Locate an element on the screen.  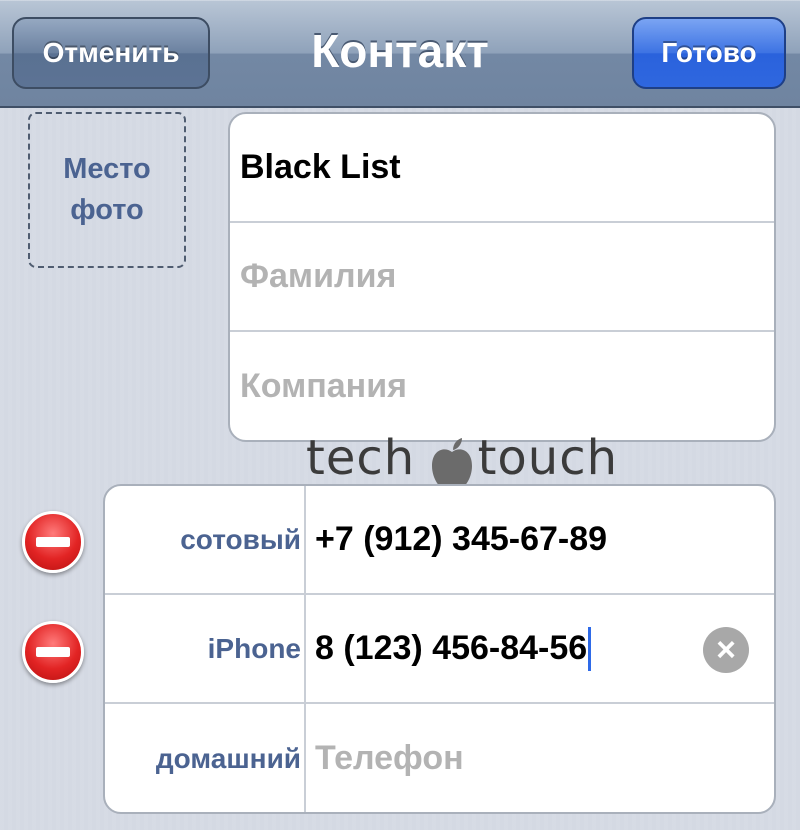
watermark-text-left: tech is located at coordinates (361, 458).